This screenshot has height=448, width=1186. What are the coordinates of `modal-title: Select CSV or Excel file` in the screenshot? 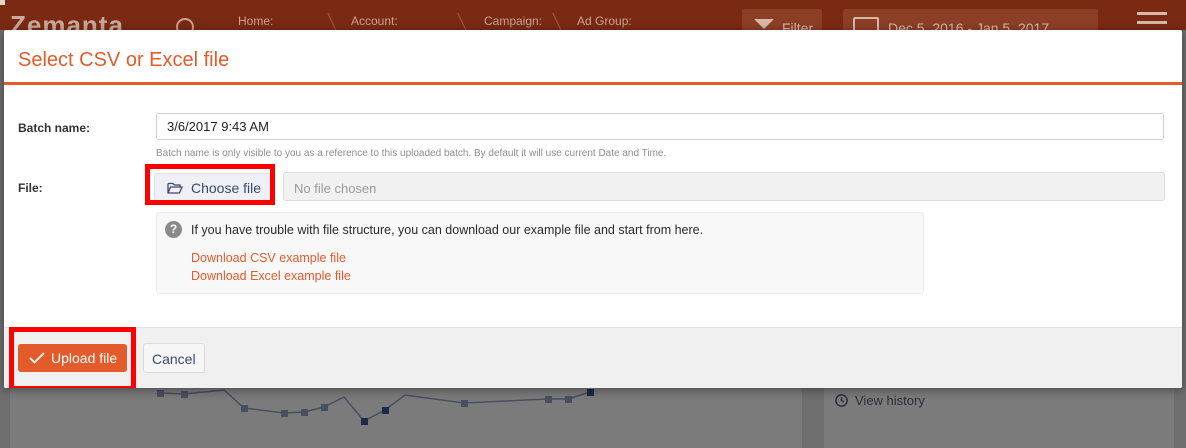 It's located at (124, 60).